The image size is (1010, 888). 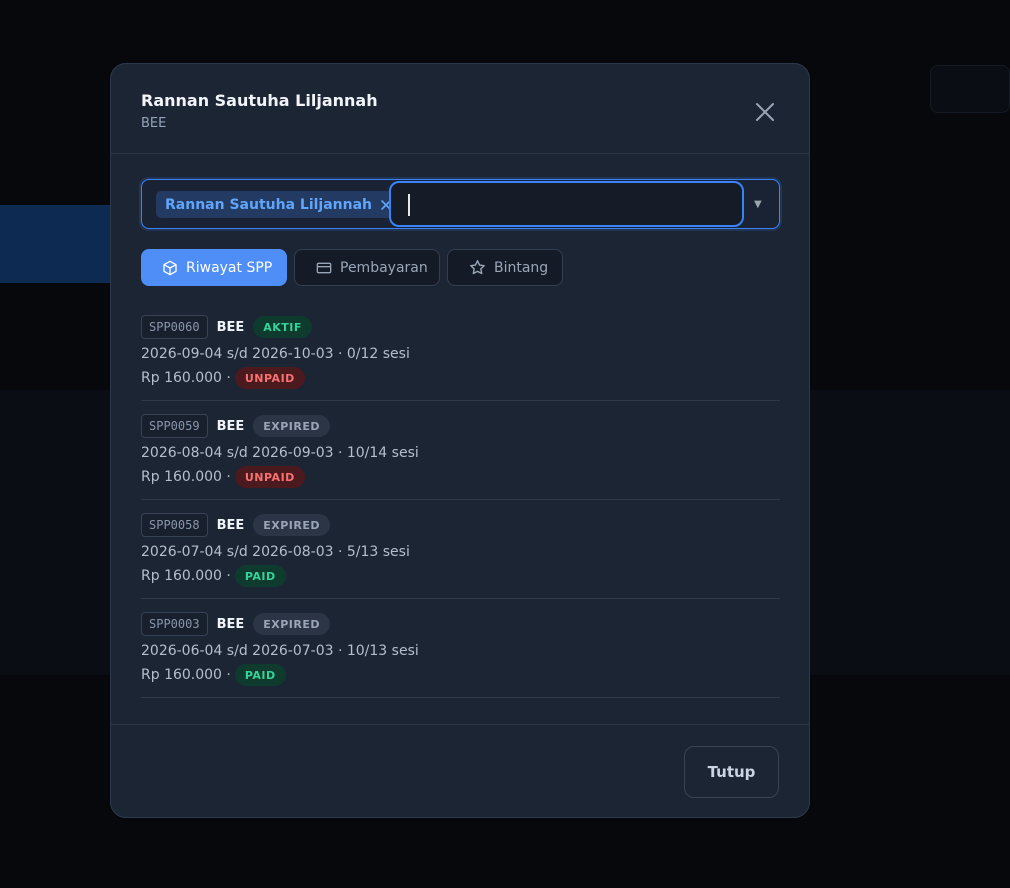 What do you see at coordinates (170, 267) in the screenshot?
I see `box-icon` at bounding box center [170, 267].